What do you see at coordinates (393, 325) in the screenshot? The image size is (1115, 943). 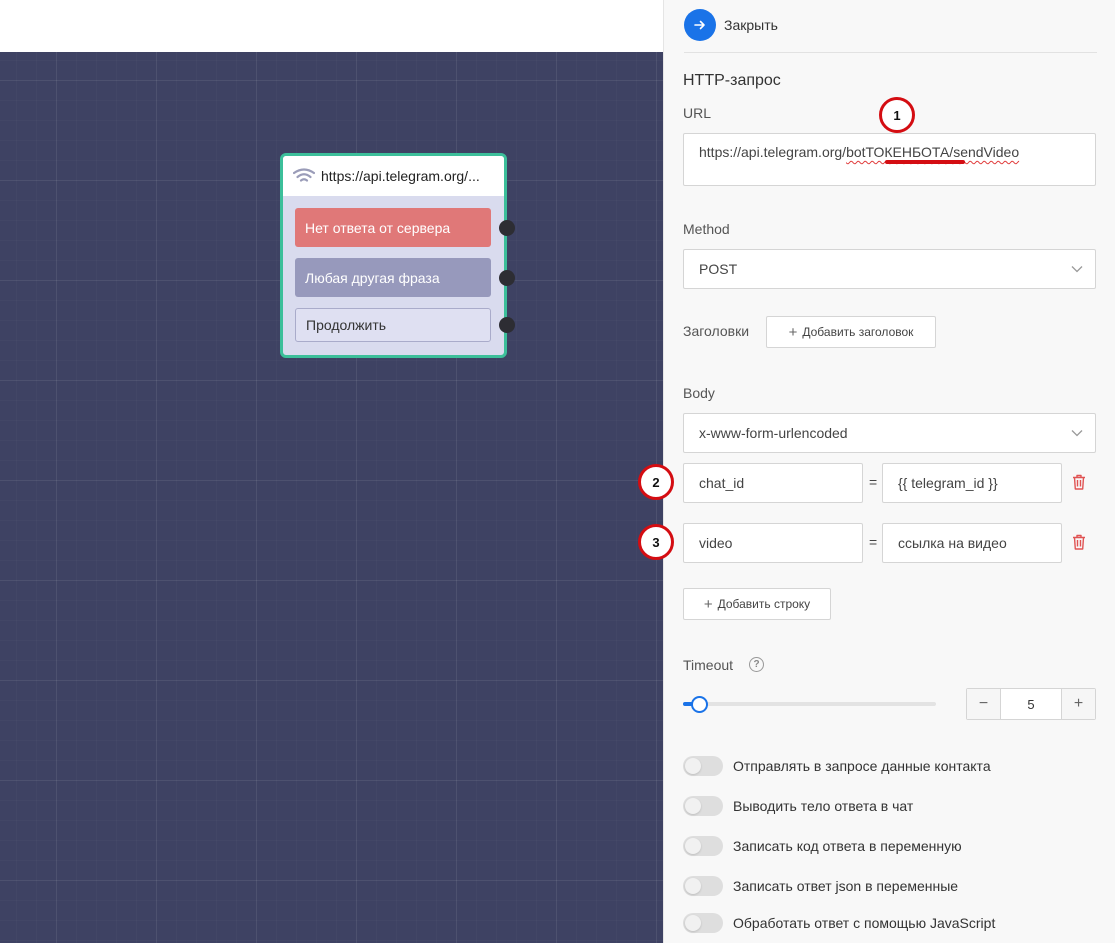 I see `node-button-continue: Продолжить` at bounding box center [393, 325].